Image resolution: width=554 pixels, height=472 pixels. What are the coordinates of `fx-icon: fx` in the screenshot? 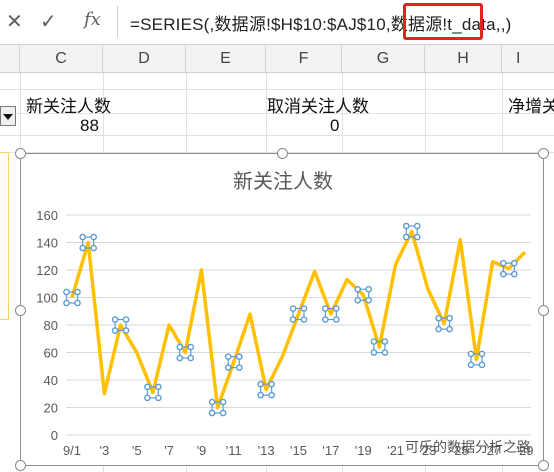 It's located at (92, 19).